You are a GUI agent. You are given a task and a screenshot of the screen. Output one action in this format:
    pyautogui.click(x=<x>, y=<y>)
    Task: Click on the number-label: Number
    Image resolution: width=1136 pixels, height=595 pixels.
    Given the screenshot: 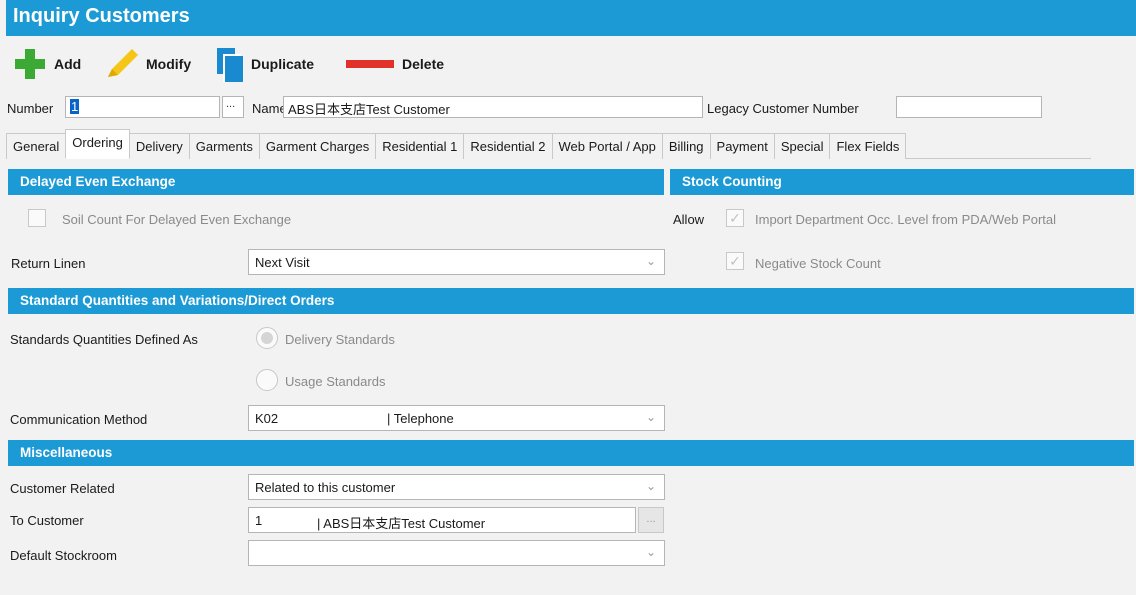 What is the action you would take?
    pyautogui.click(x=30, y=108)
    